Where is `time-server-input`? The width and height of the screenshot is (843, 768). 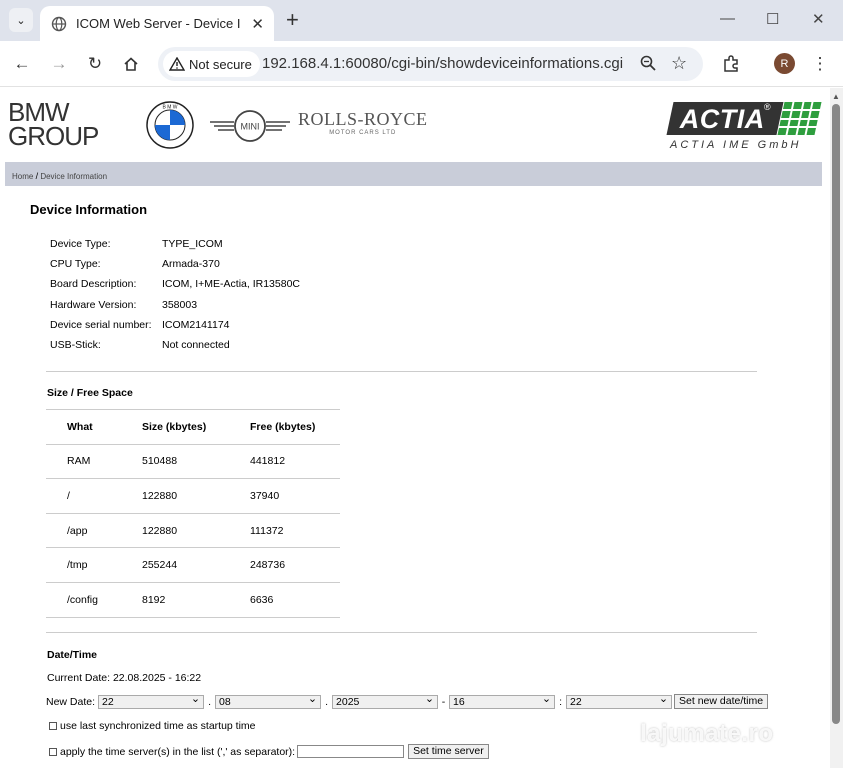 time-server-input is located at coordinates (351, 751).